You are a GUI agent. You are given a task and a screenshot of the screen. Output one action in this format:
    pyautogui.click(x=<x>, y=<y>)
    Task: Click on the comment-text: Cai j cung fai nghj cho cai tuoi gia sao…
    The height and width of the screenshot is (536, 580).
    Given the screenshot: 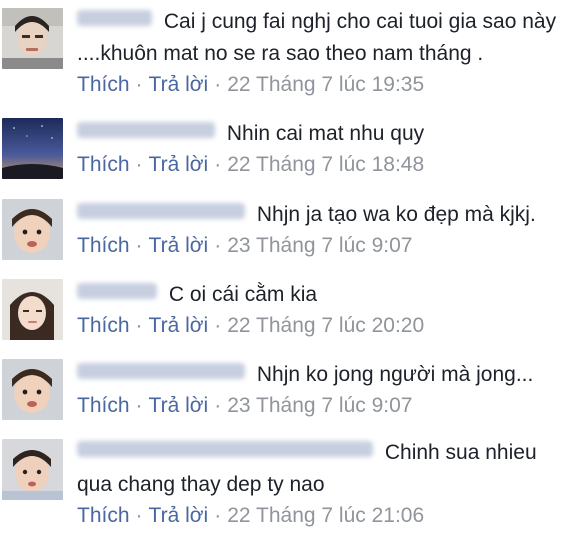 What is the action you would take?
    pyautogui.click(x=360, y=21)
    